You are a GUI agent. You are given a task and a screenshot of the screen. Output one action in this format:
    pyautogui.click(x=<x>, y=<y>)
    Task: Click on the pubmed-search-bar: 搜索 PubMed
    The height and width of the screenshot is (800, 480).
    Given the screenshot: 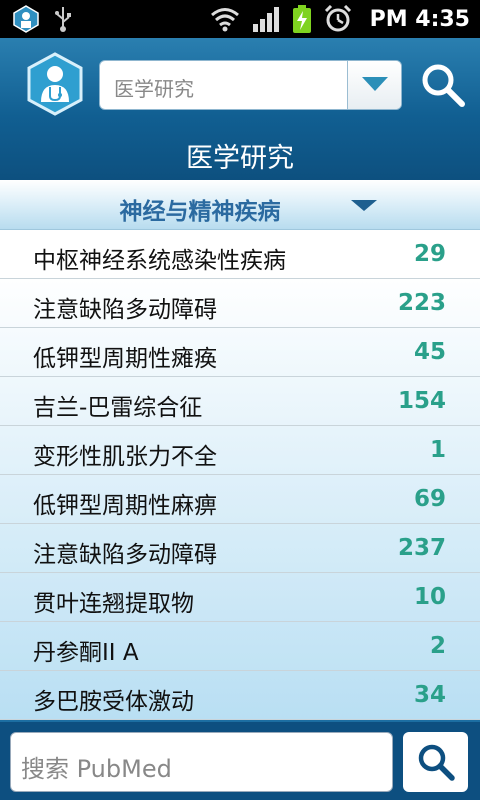 What is the action you would take?
    pyautogui.click(x=240, y=760)
    